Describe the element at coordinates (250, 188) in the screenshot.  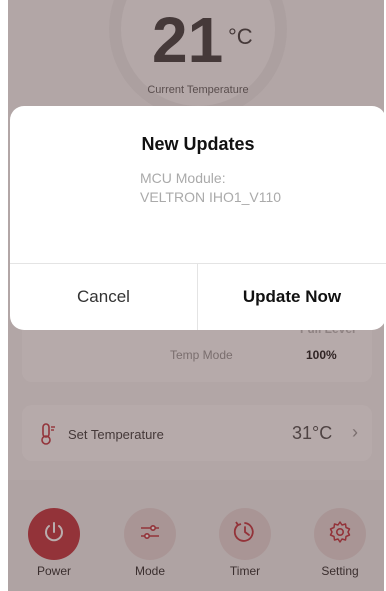
I see `dialog-message: MCU Module: VELTRON IHO1_V110` at that location.